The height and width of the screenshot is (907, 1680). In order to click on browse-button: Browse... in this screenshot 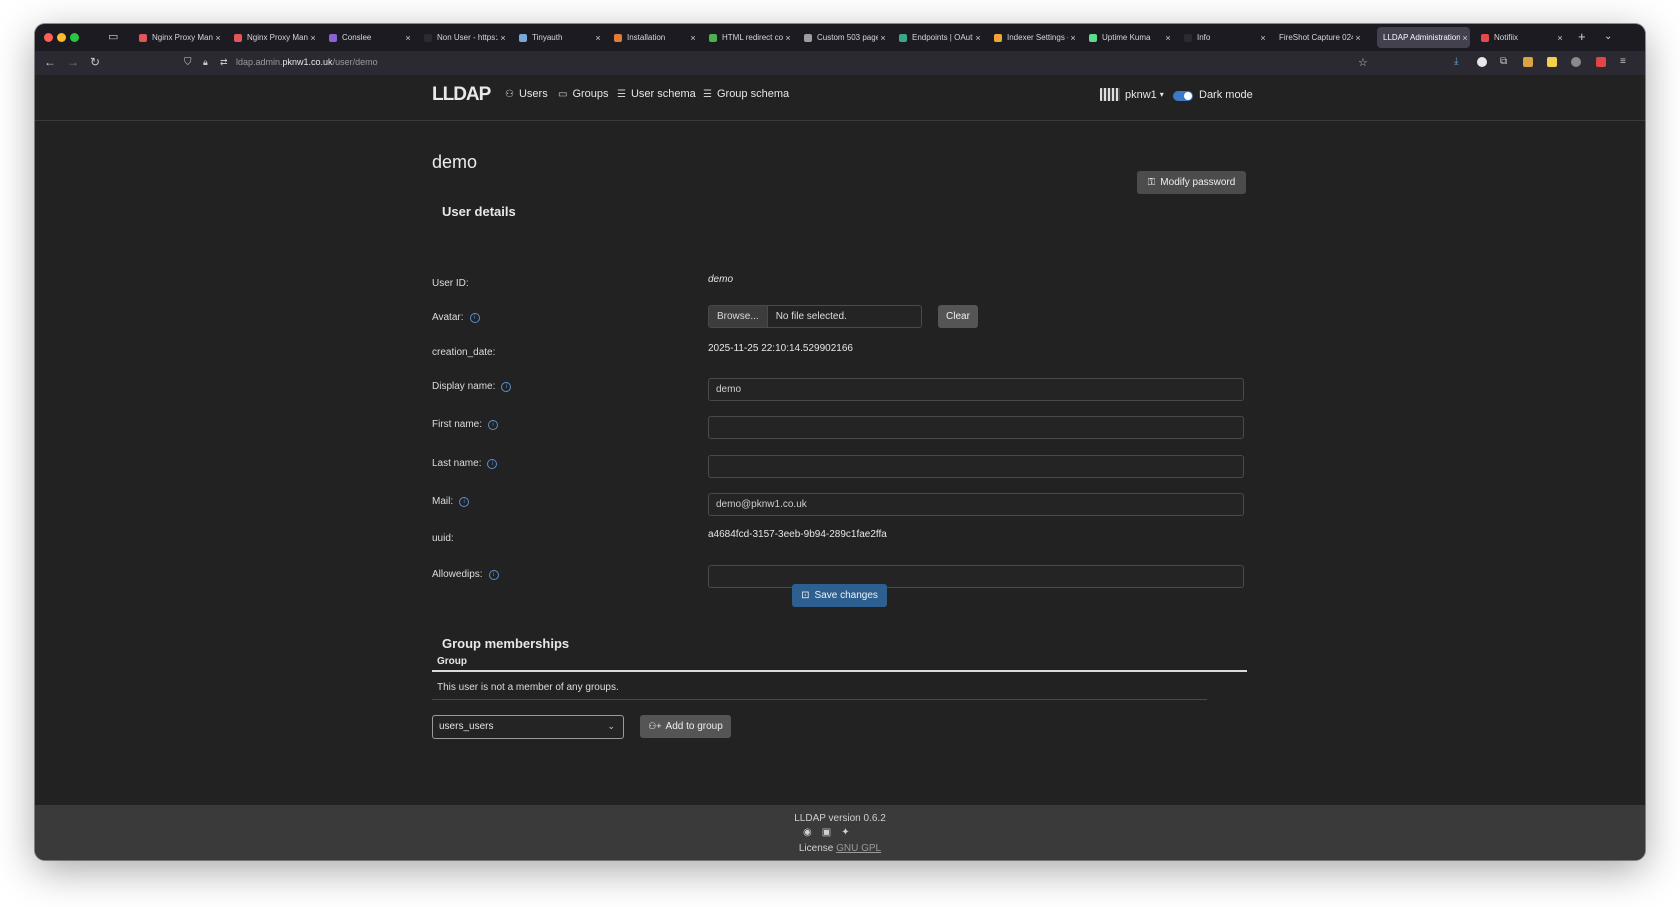, I will do `click(738, 316)`.